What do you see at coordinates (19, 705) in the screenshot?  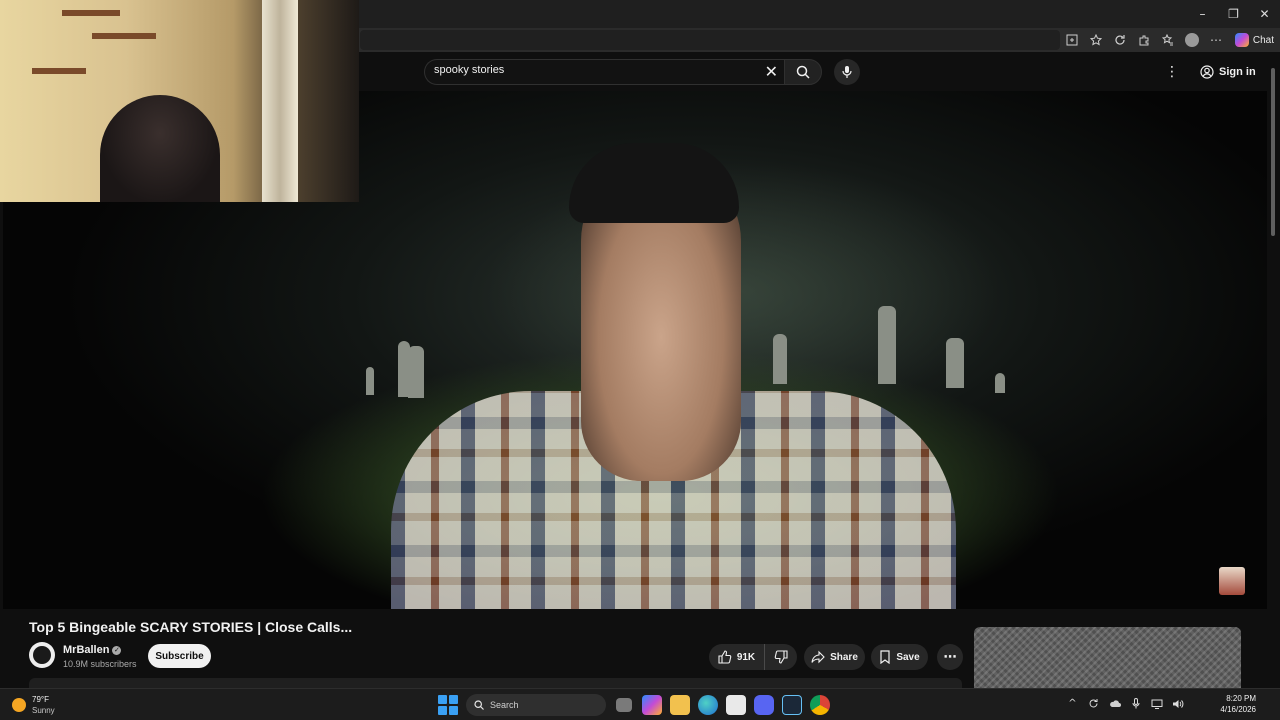 I see `sun-icon` at bounding box center [19, 705].